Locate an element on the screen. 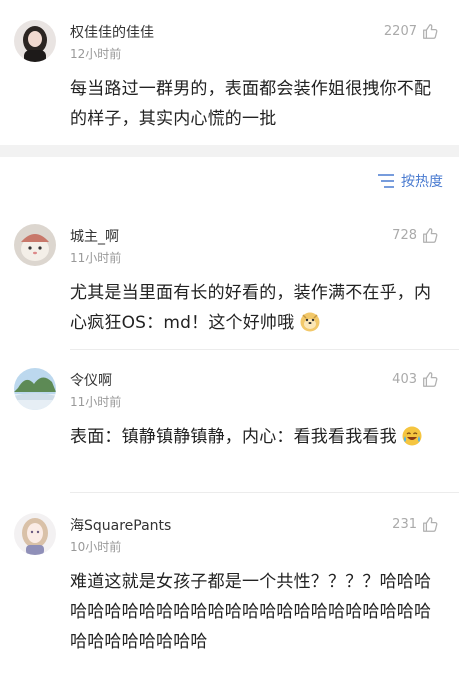 The image size is (459, 688). comment-text: 表面：镇静镇静镇静，内心：看我看我看我 is located at coordinates (257, 437).